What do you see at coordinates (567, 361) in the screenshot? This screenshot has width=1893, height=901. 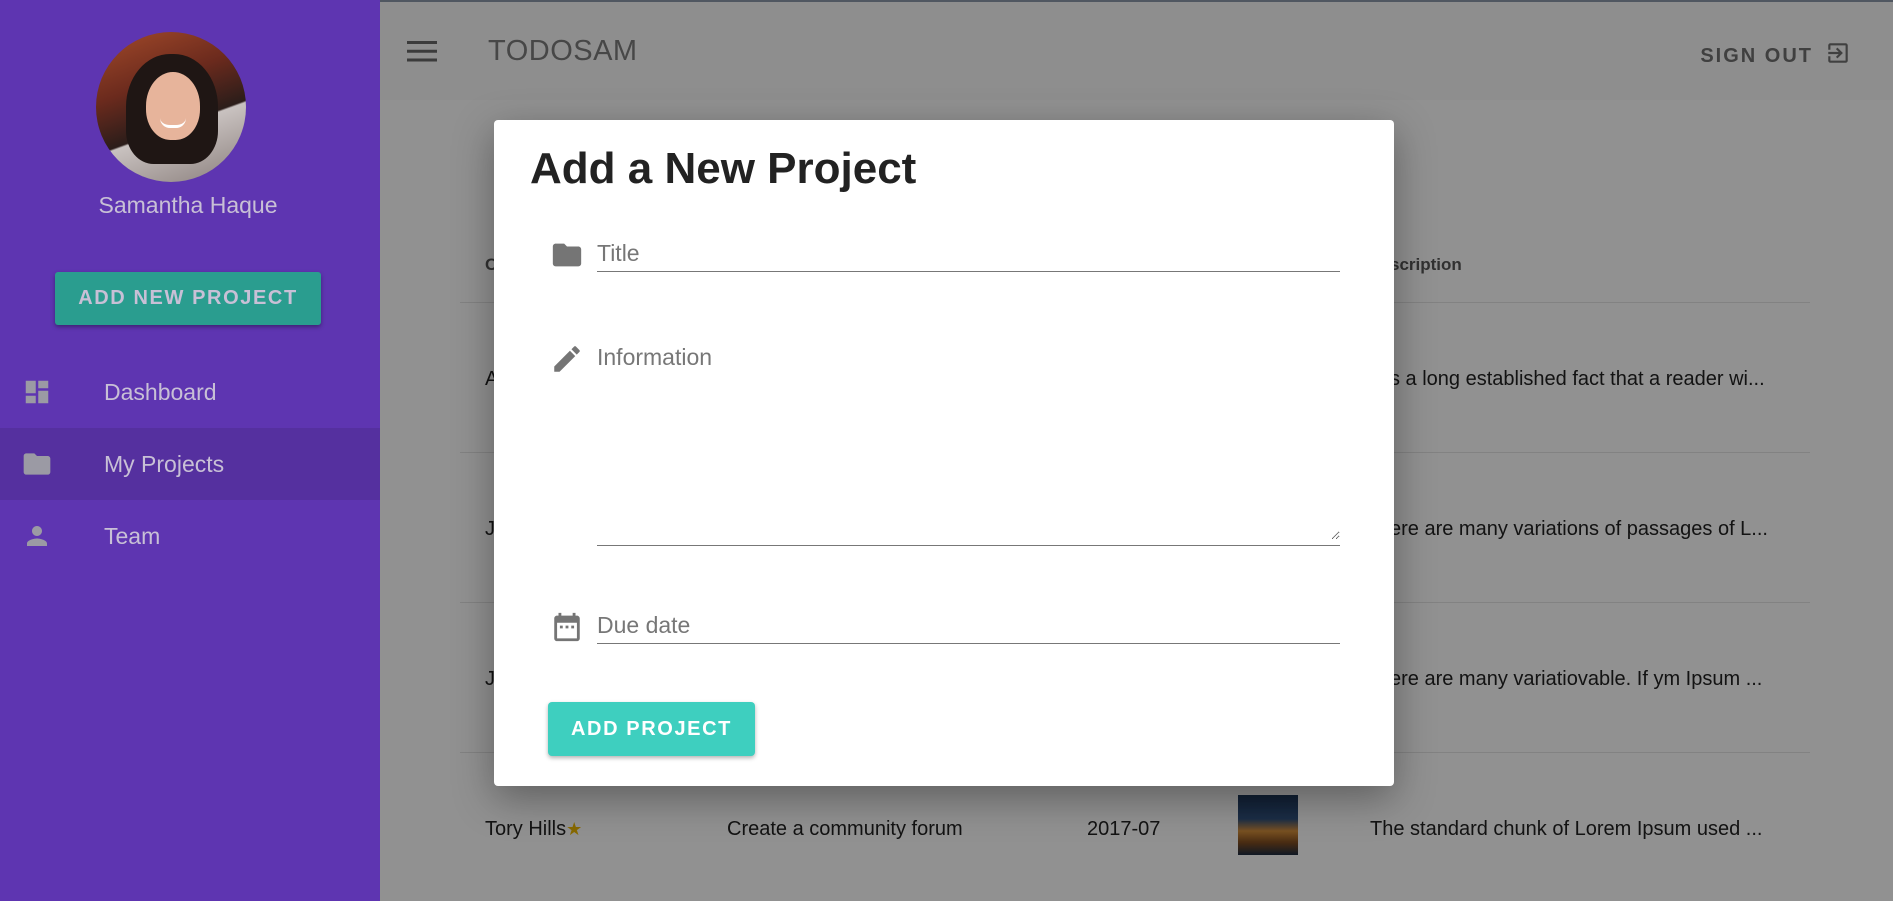 I see `pencil-icon` at bounding box center [567, 361].